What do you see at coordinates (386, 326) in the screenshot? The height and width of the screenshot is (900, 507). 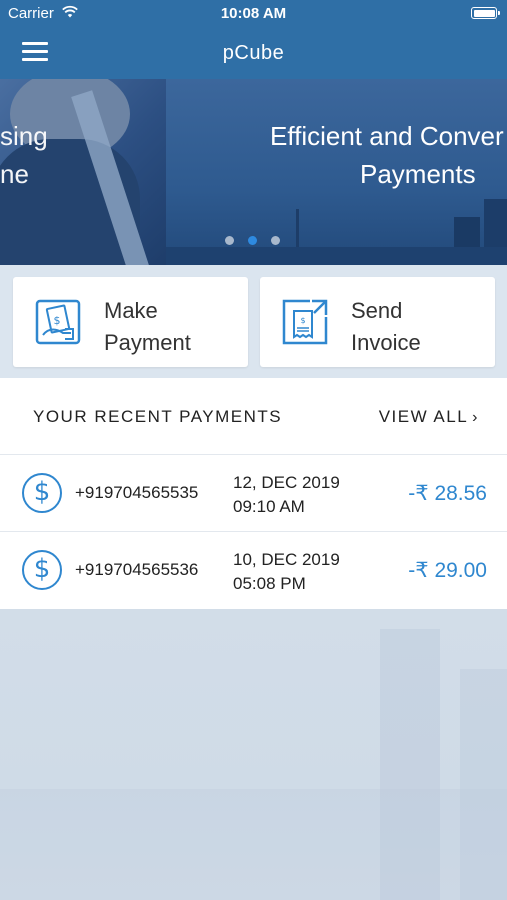 I see `send-invoice-label: Send Invoice` at bounding box center [386, 326].